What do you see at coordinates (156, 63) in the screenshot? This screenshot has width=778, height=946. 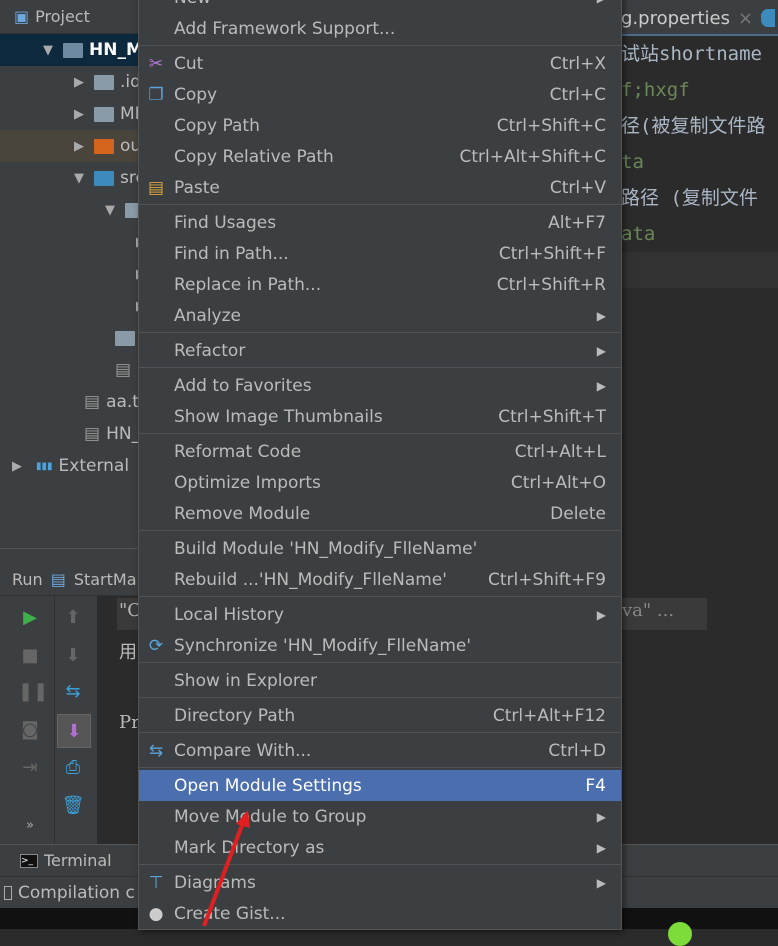 I see `scissors-icon: ✂` at bounding box center [156, 63].